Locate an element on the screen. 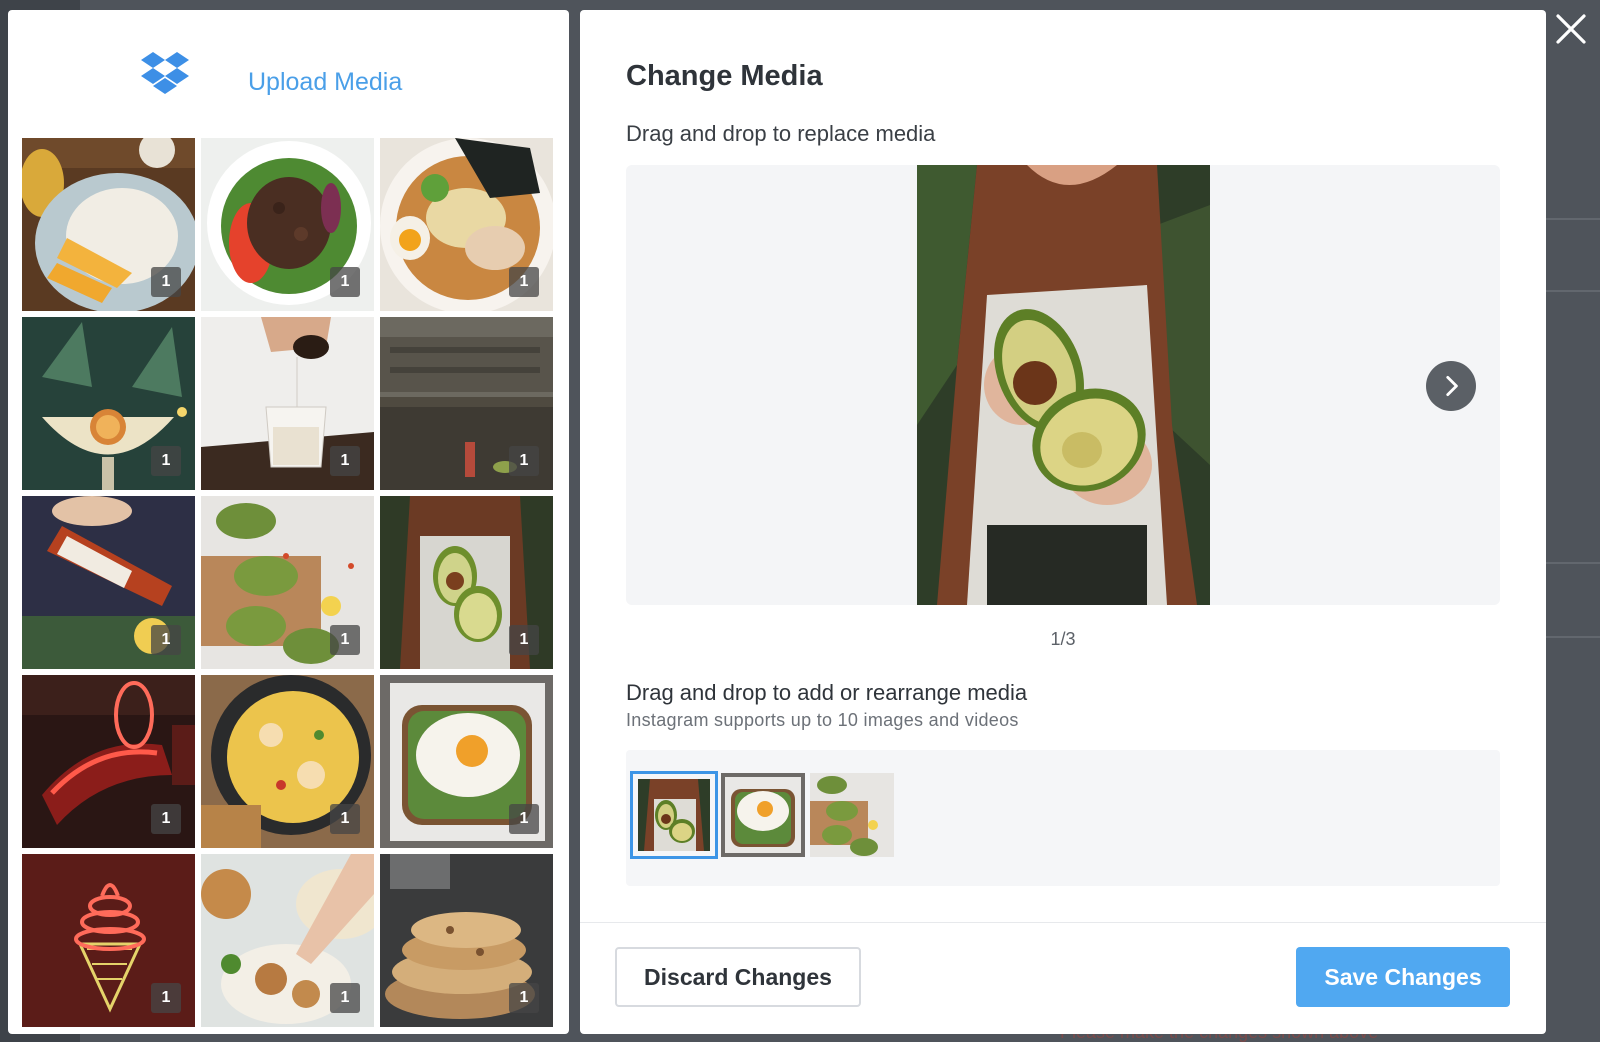 Image resolution: width=1600 pixels, height=1042 pixels. footer-divider is located at coordinates (1063, 922).